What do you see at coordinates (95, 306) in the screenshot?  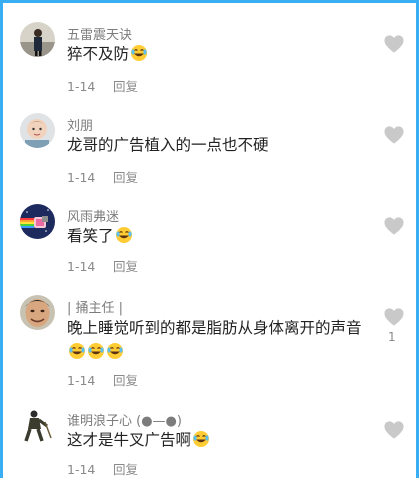 I see `comment-username: | 捅主任 |` at bounding box center [95, 306].